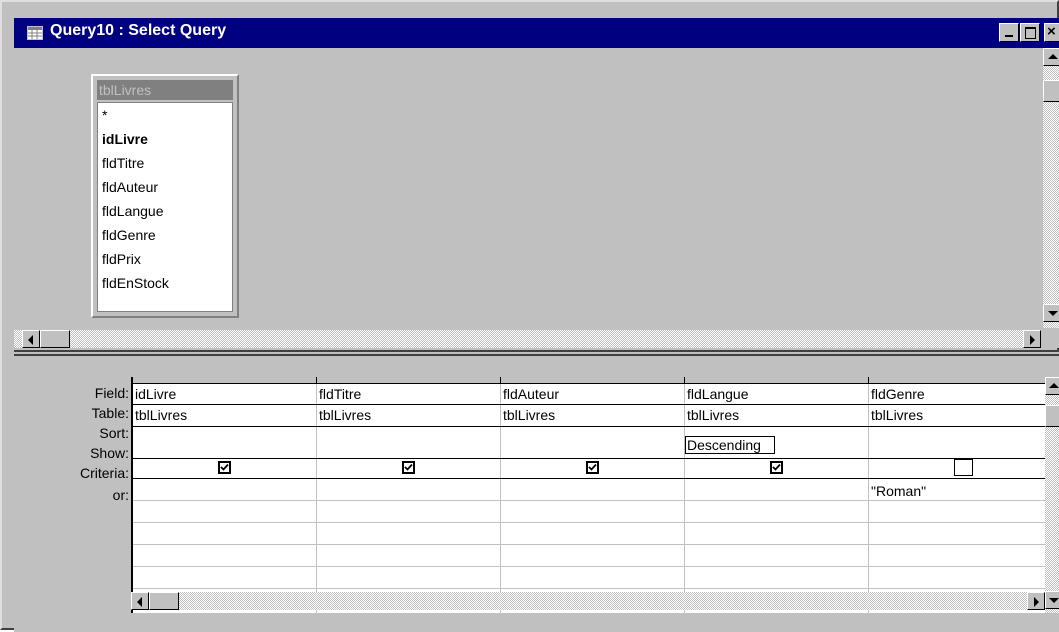  What do you see at coordinates (111, 393) in the screenshot?
I see `row-label-field: Field:` at bounding box center [111, 393].